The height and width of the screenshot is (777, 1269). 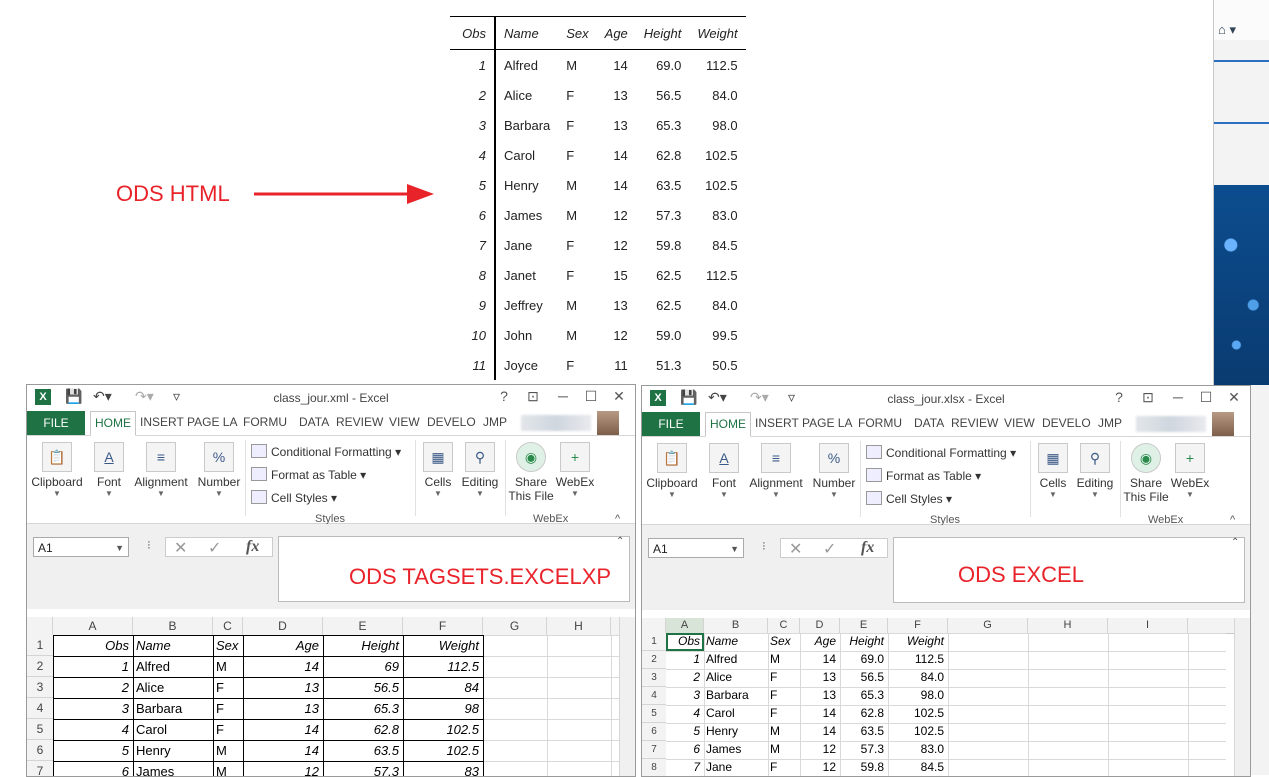 I want to click on data-cell: 84, so click(x=442, y=687).